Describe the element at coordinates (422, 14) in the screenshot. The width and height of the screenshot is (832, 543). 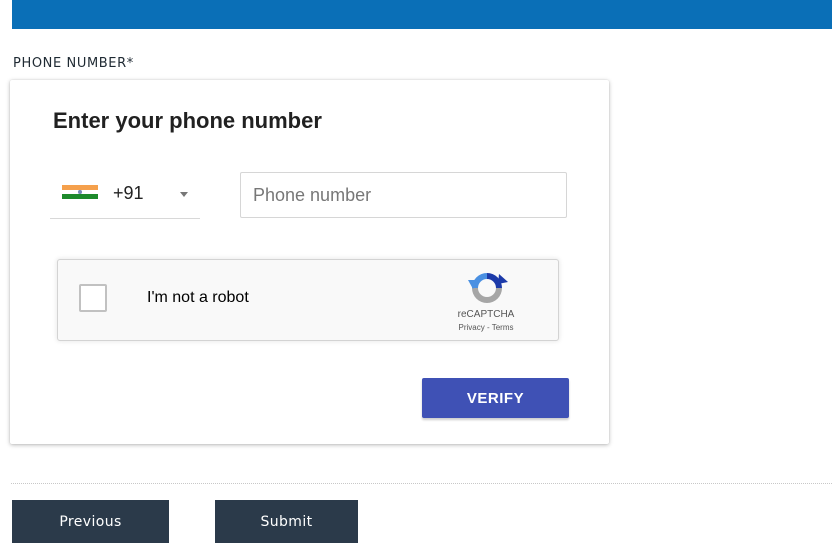
I see `top-progress-bar` at that location.